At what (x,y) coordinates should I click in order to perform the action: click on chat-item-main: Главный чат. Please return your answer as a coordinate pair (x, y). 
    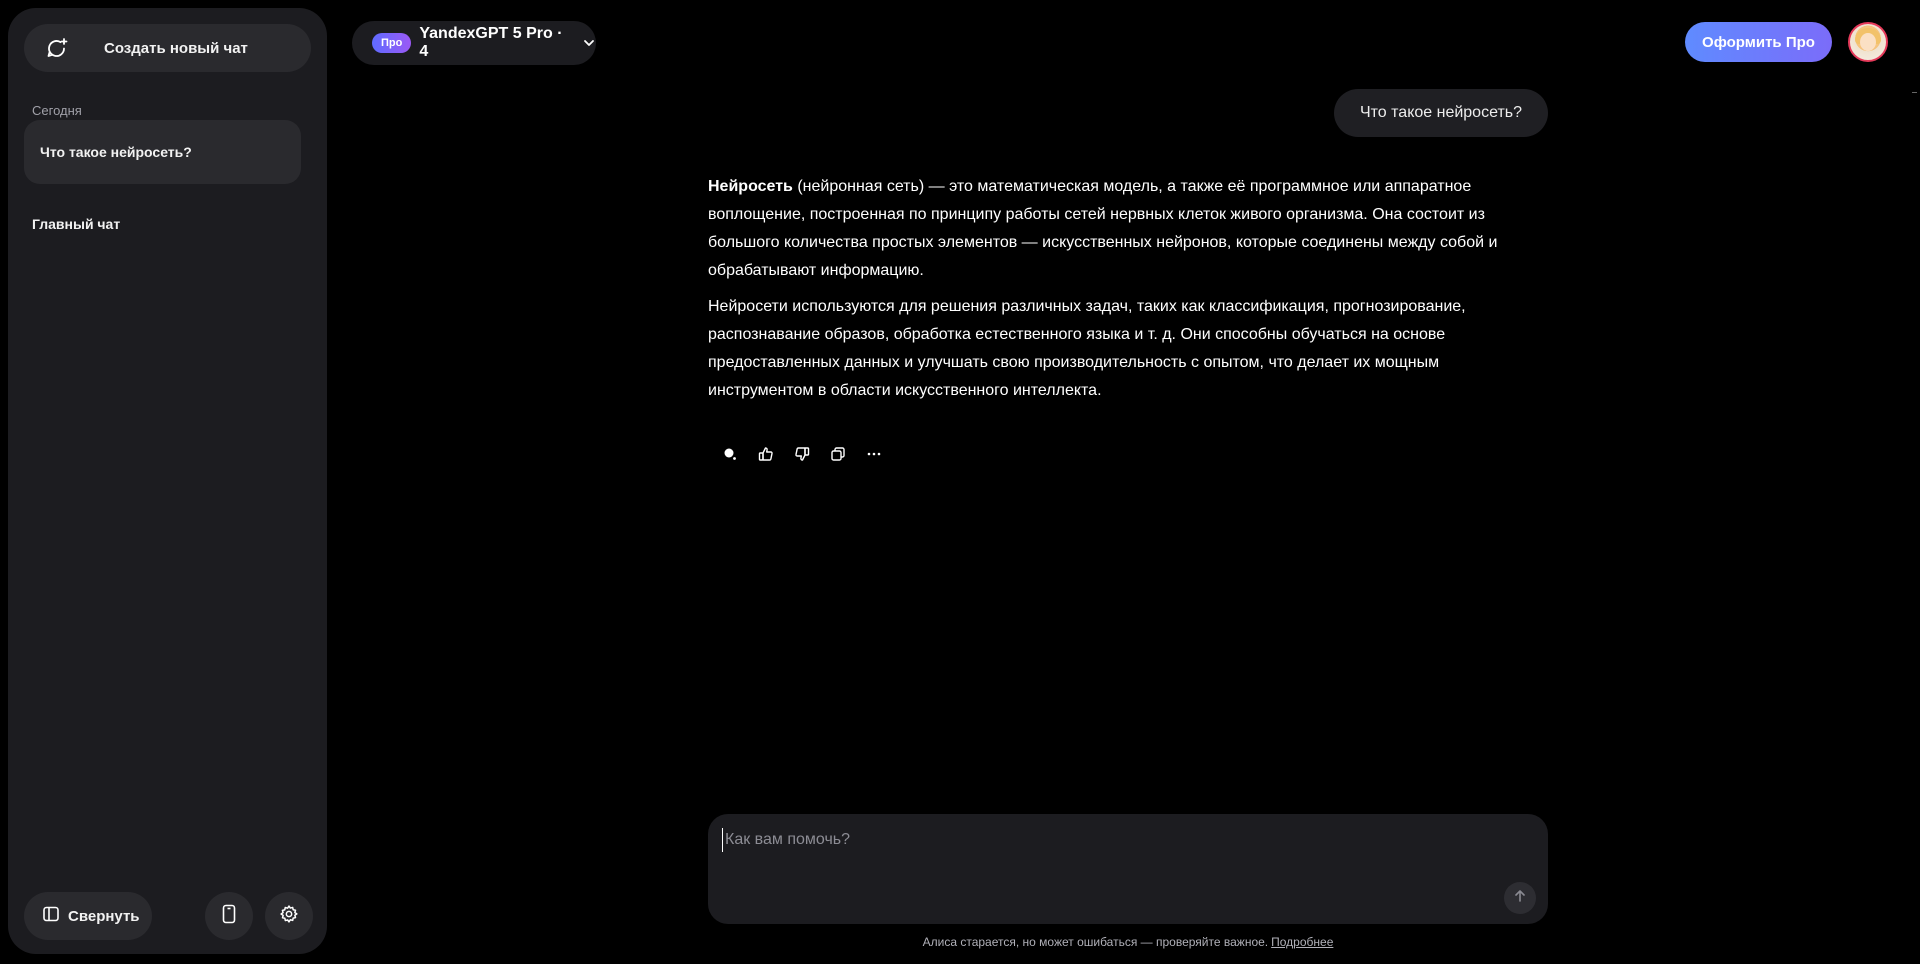
    Looking at the image, I should click on (76, 224).